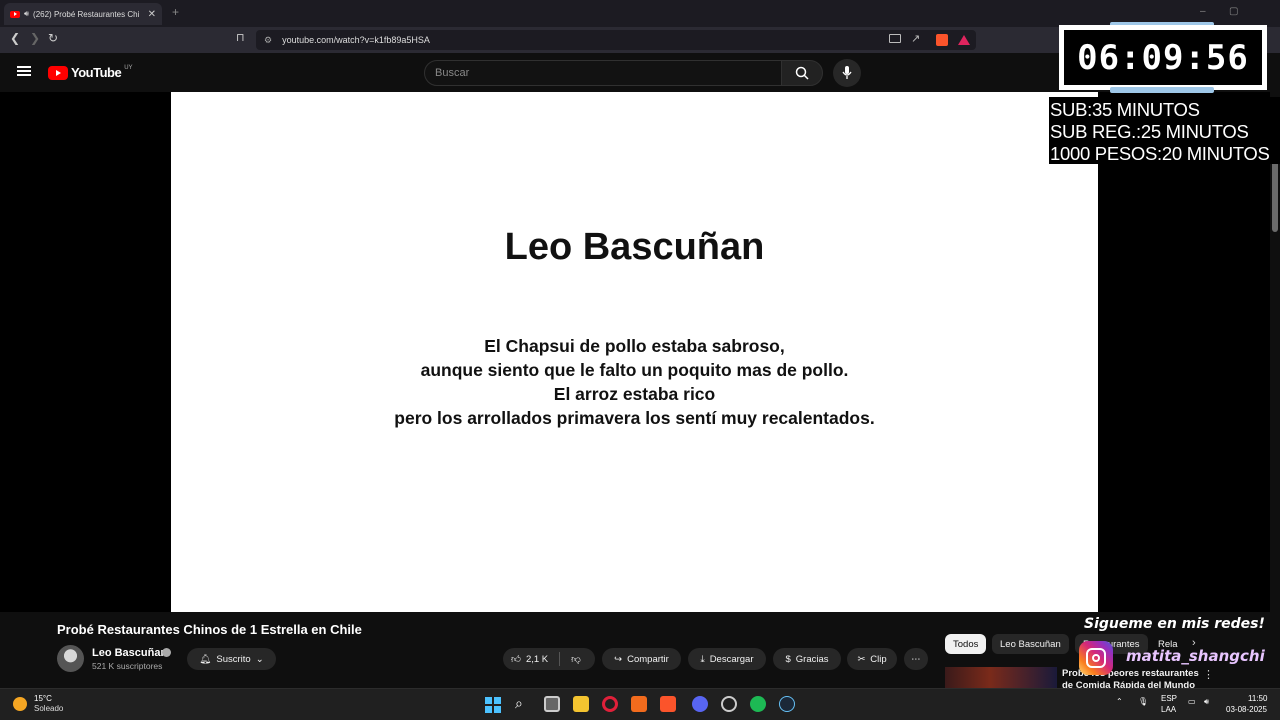  What do you see at coordinates (639, 704) in the screenshot?
I see `app-a-icon` at bounding box center [639, 704].